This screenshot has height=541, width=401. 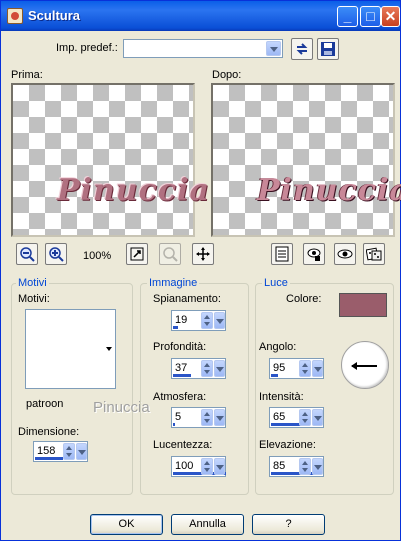 I want to click on maximize-icon: □, so click(x=370, y=16).